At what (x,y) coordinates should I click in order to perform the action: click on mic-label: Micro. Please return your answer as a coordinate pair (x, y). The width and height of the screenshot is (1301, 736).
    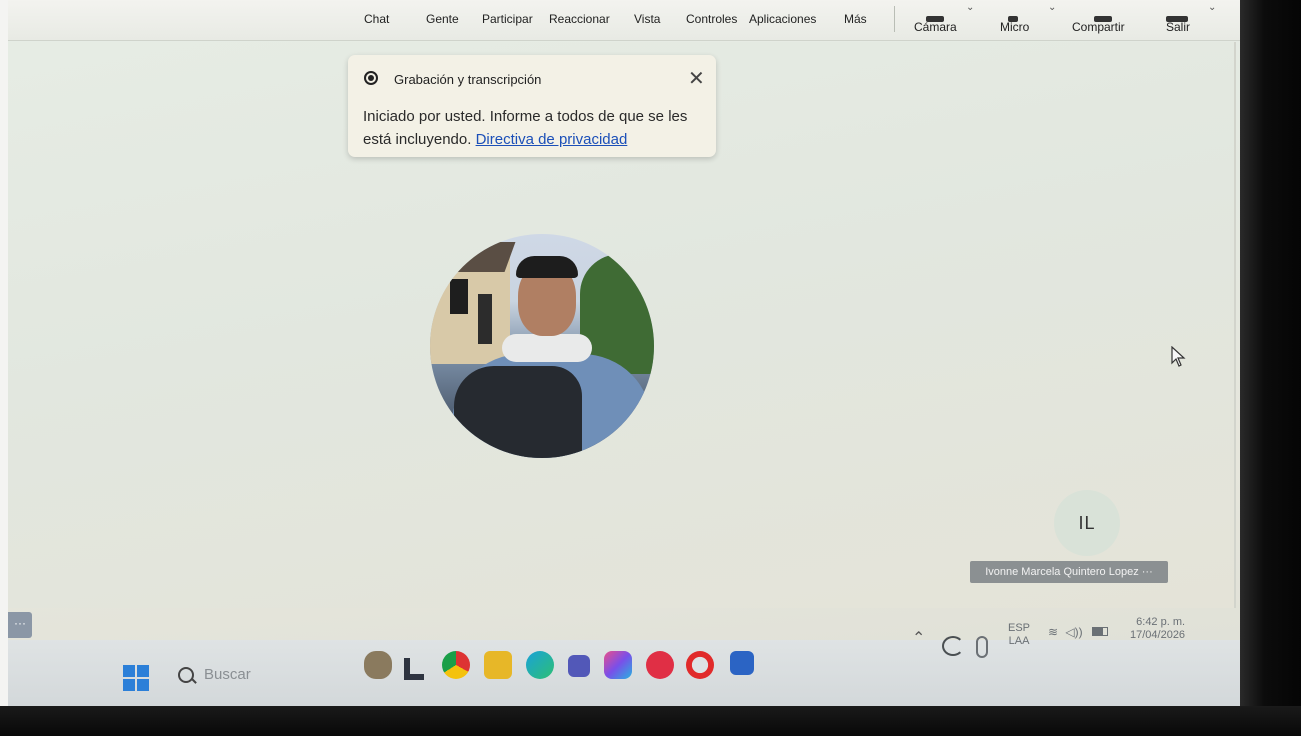
    Looking at the image, I should click on (1015, 27).